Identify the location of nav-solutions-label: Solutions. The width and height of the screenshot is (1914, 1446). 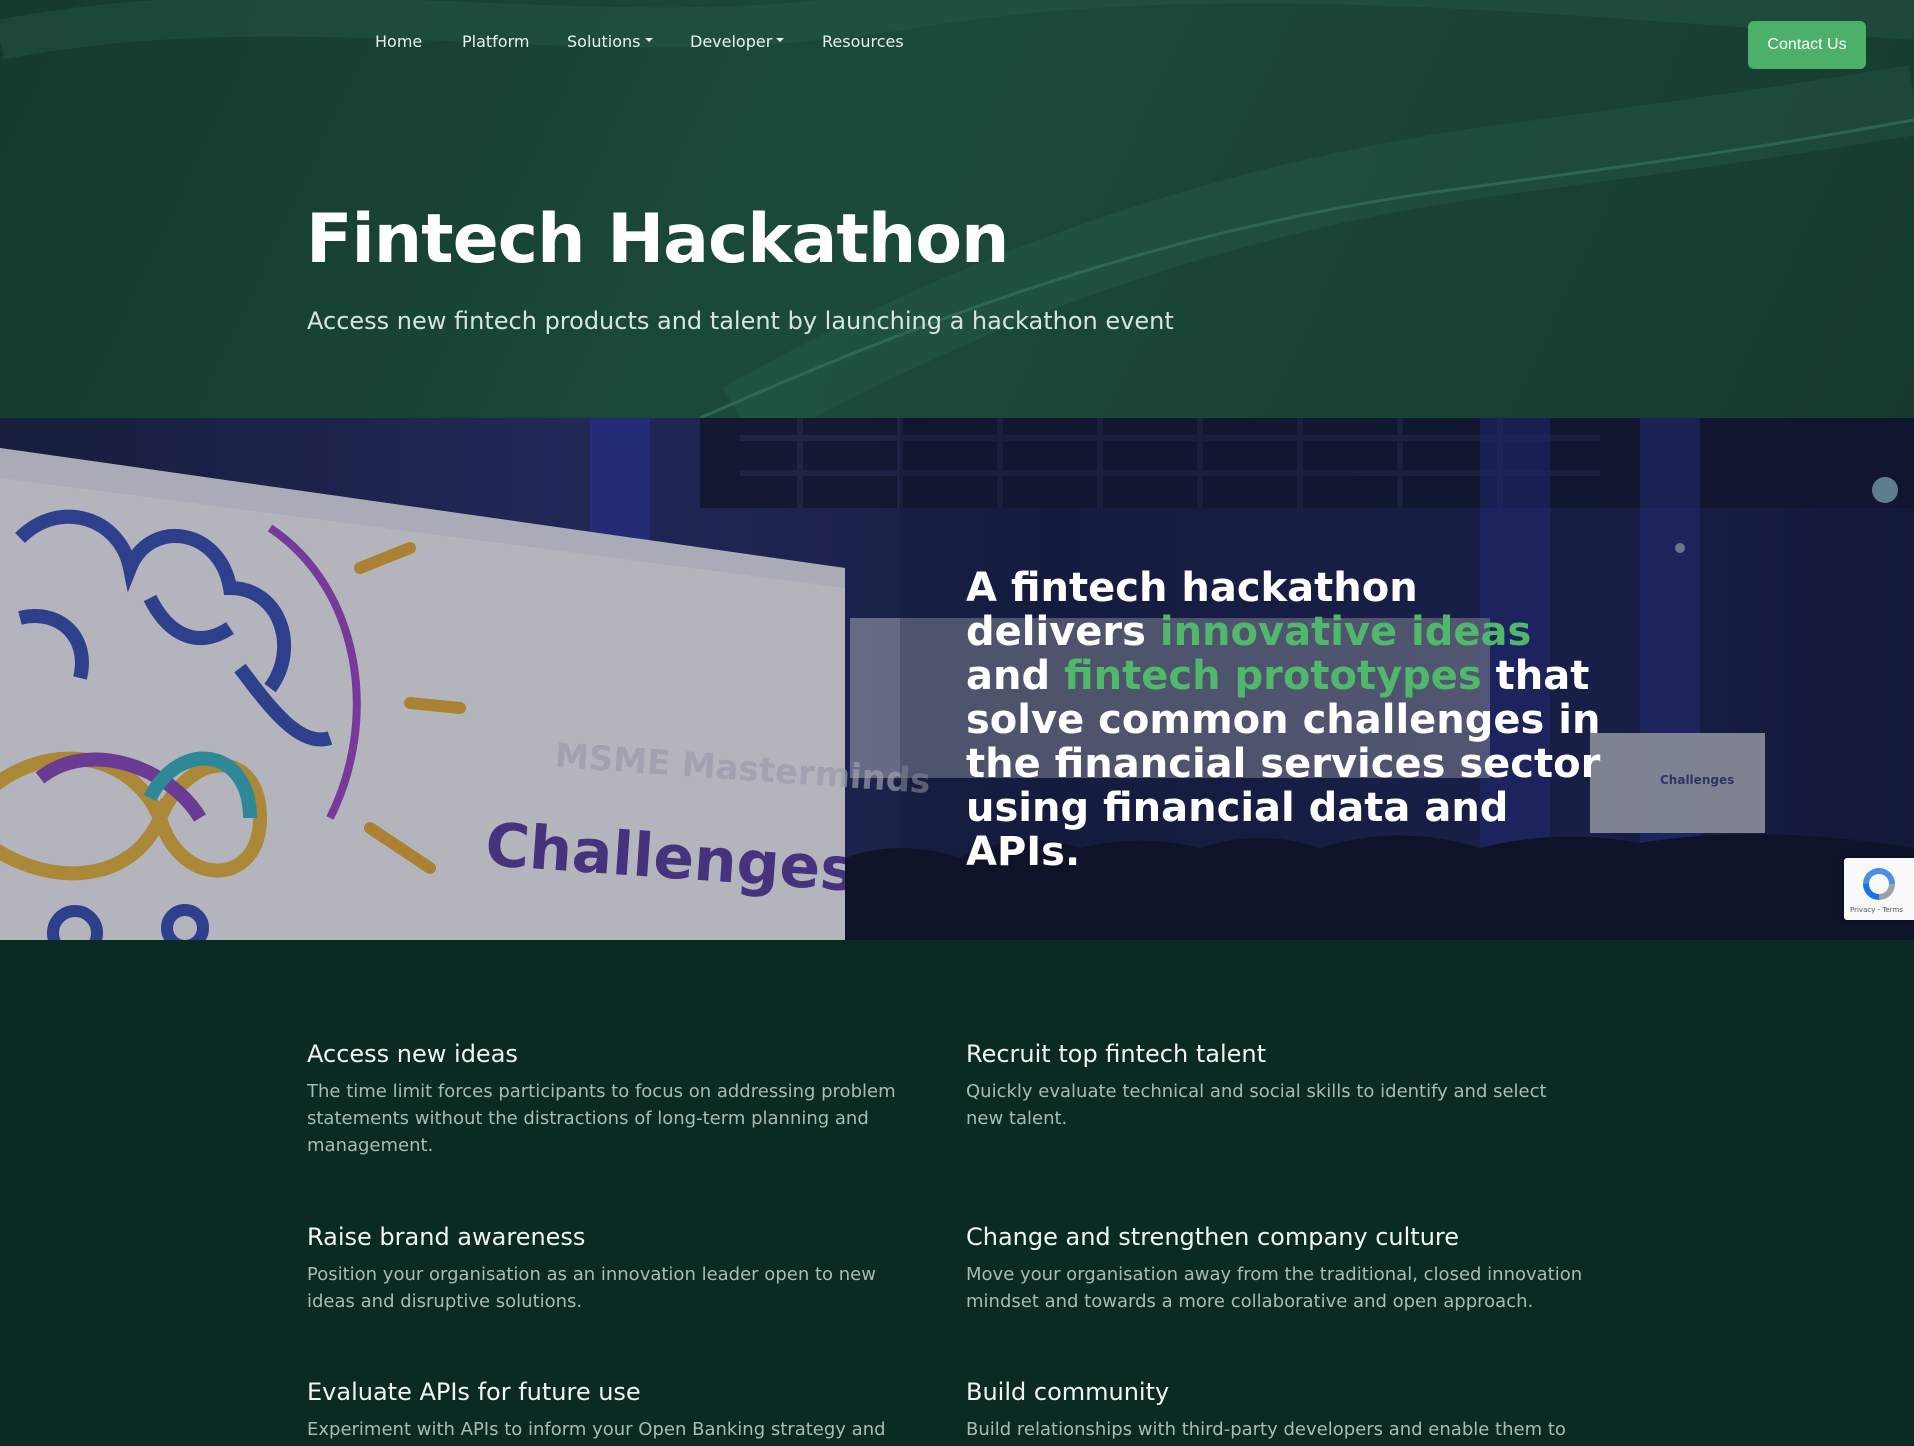
(604, 41).